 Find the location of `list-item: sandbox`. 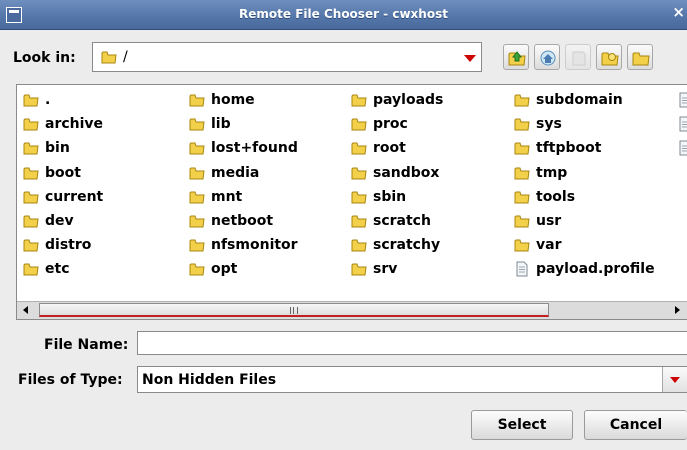

list-item: sandbox is located at coordinates (397, 173).